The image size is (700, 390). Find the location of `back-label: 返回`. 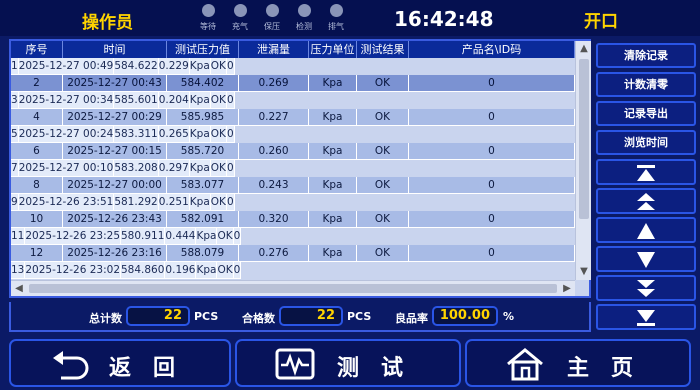

back-label: 返回 is located at coordinates (153, 368).